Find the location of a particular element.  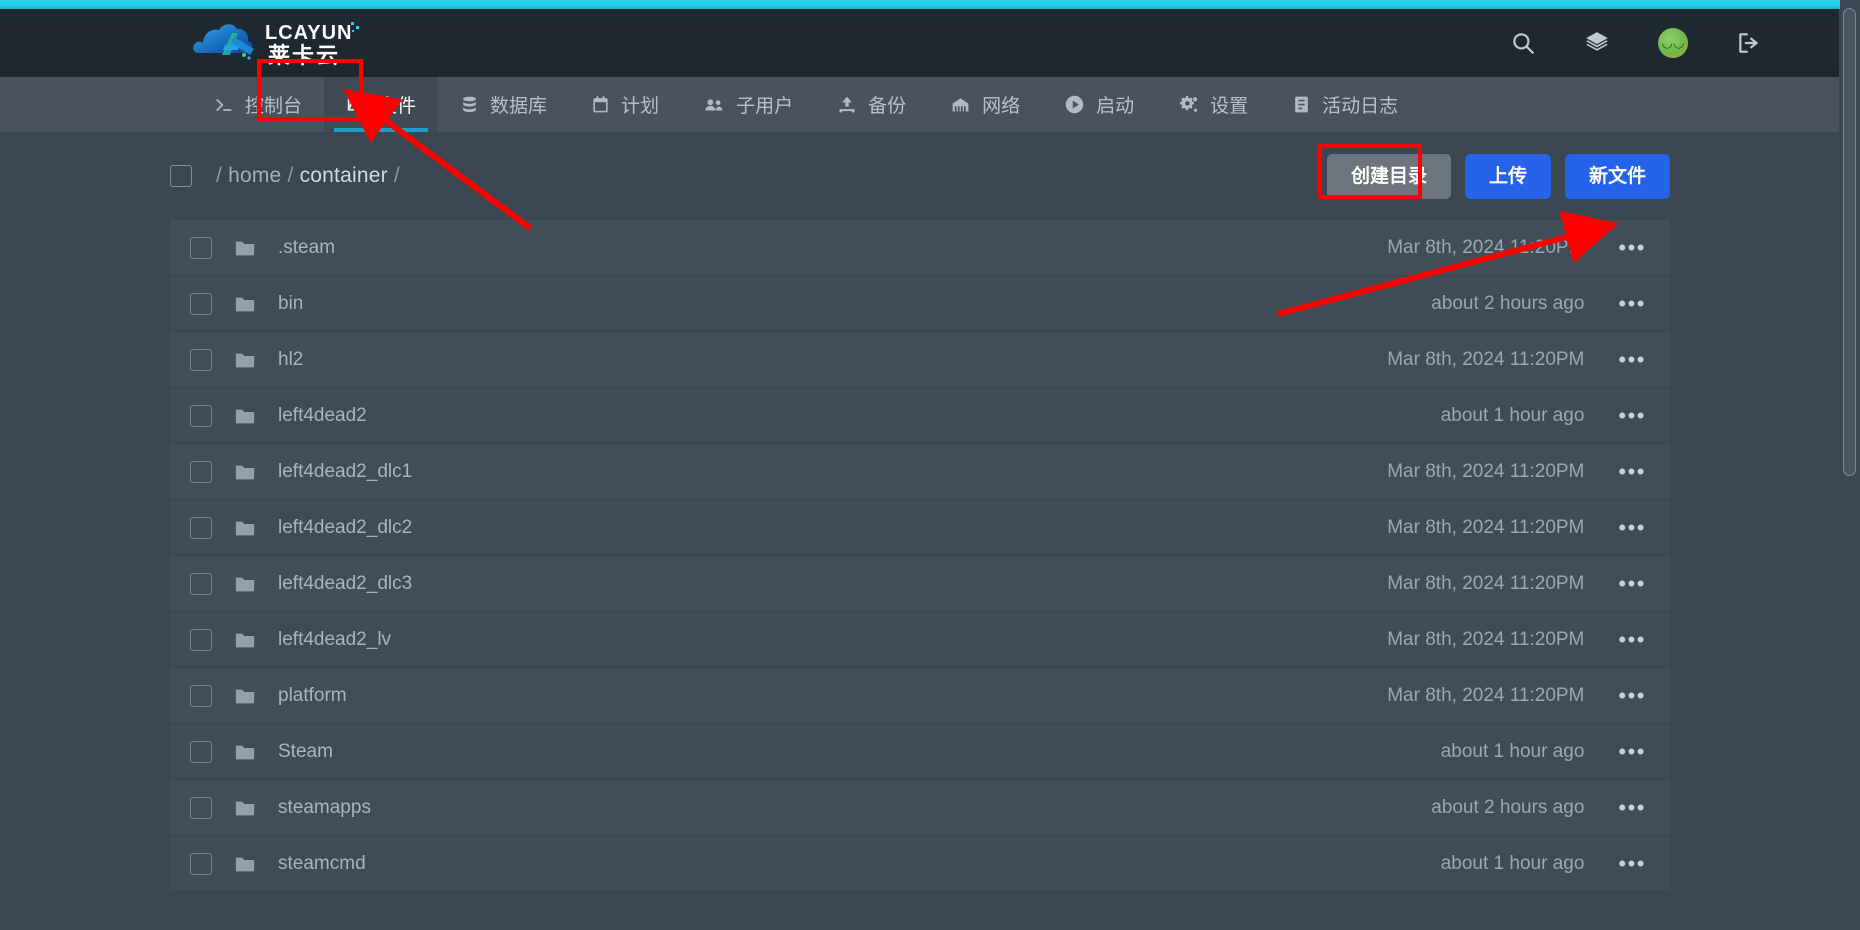

page-loading-bar is located at coordinates (920, 4).